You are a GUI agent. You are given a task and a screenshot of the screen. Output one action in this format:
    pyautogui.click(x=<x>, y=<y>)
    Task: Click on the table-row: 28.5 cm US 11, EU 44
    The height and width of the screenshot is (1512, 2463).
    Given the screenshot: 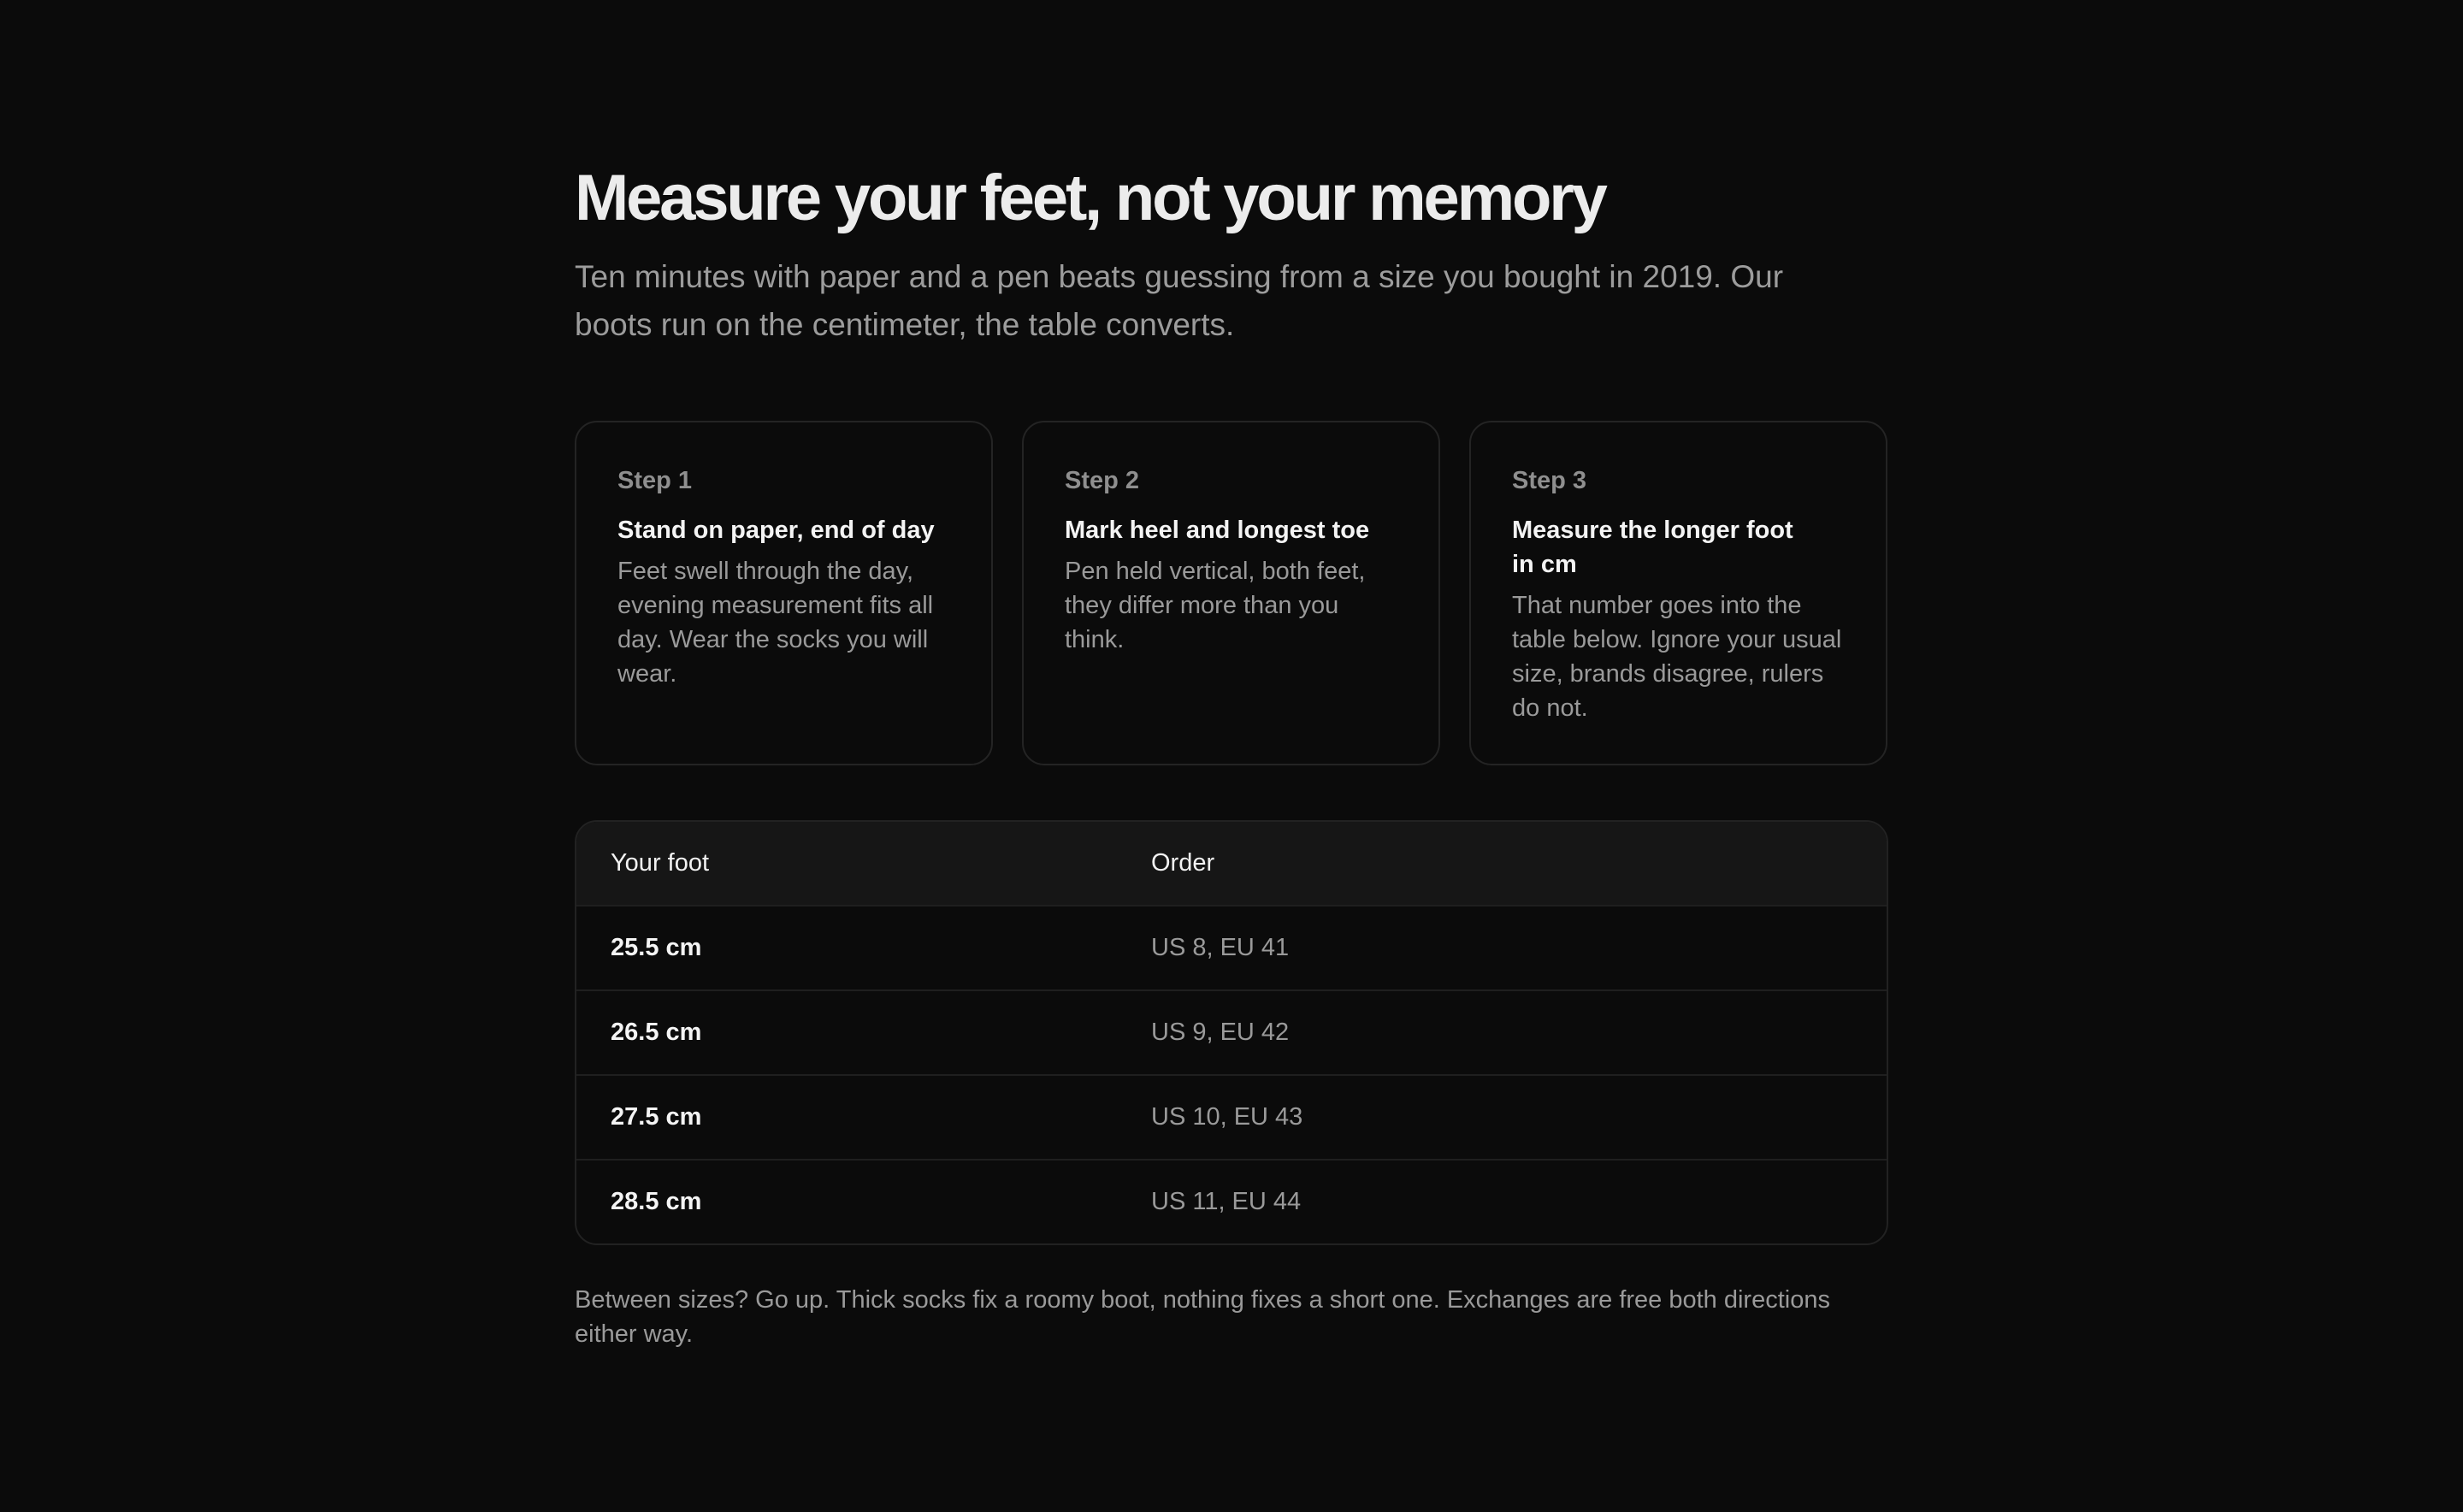 What is the action you would take?
    pyautogui.click(x=1231, y=1201)
    